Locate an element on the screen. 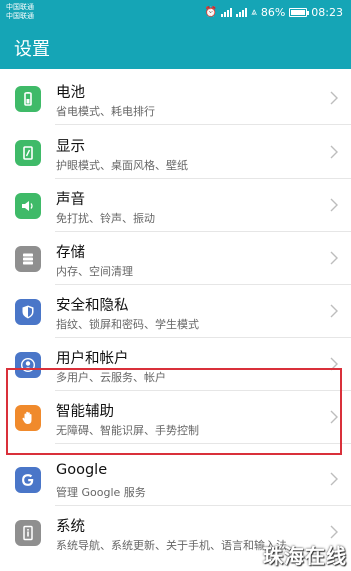 The width and height of the screenshot is (351, 571). settings-item: 电池省电模式、耗电排行 is located at coordinates (175, 98).